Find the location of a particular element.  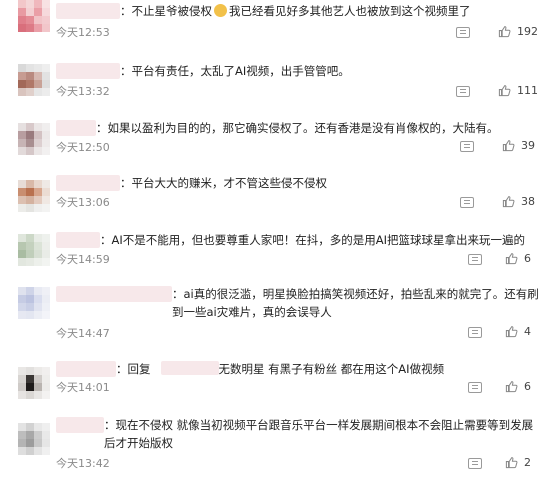

timestamp: 今天14:59 is located at coordinates (83, 259).